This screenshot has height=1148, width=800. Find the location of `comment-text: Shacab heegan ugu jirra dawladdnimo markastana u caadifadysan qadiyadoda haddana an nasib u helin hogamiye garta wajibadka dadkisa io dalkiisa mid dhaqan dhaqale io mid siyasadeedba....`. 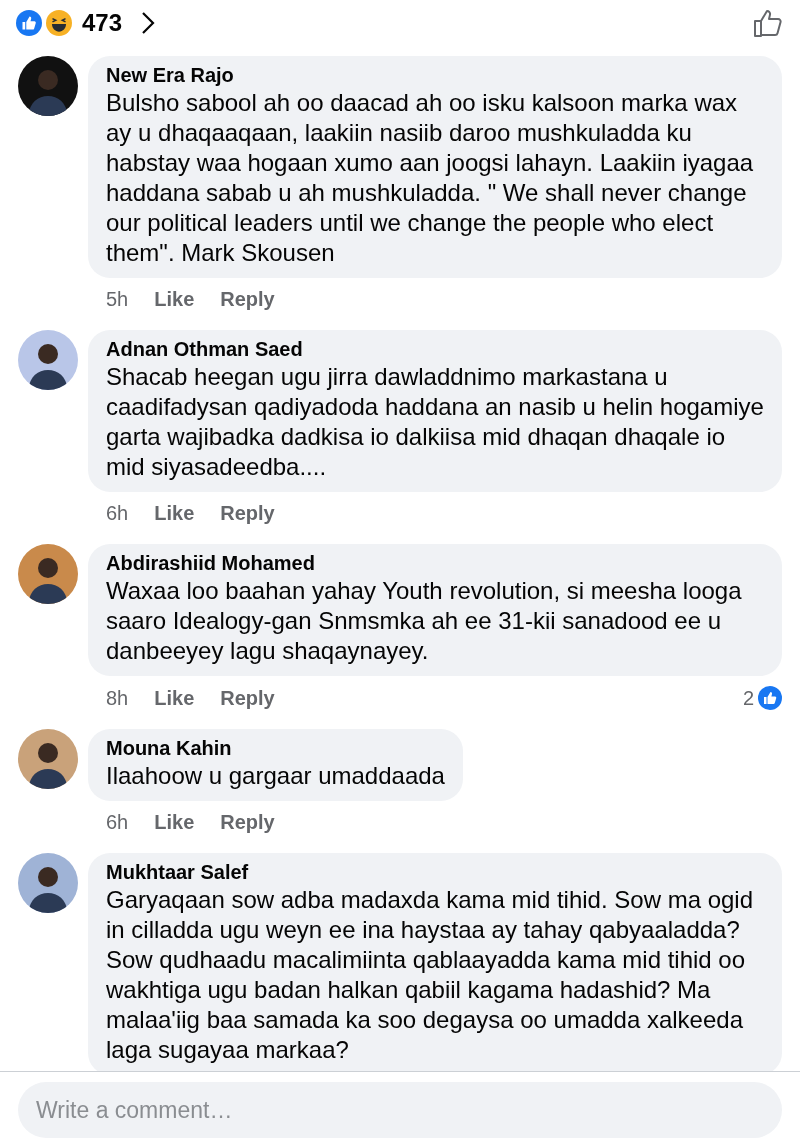

comment-text: Shacab heegan ugu jirra dawladdnimo markastana u caadifadysan qadiyadoda haddana an nasib u helin hogamiye garta wajibadka dadkisa io dalkiisa mid dhaqan dhaqale io mid siyasadeedba.... is located at coordinates (435, 422).